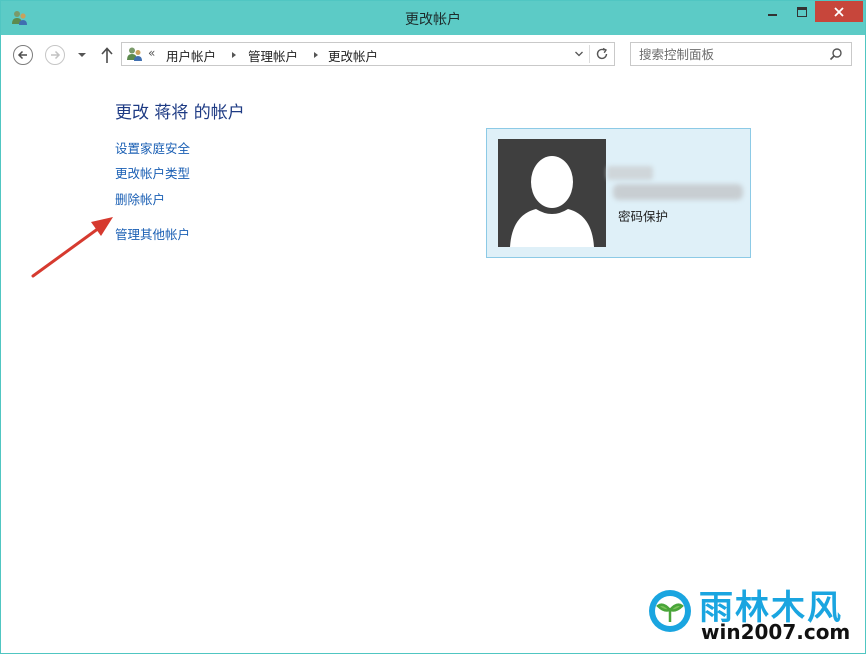 The image size is (866, 654). What do you see at coordinates (152, 147) in the screenshot?
I see `set-family-safety-link: 设置家庭安全` at bounding box center [152, 147].